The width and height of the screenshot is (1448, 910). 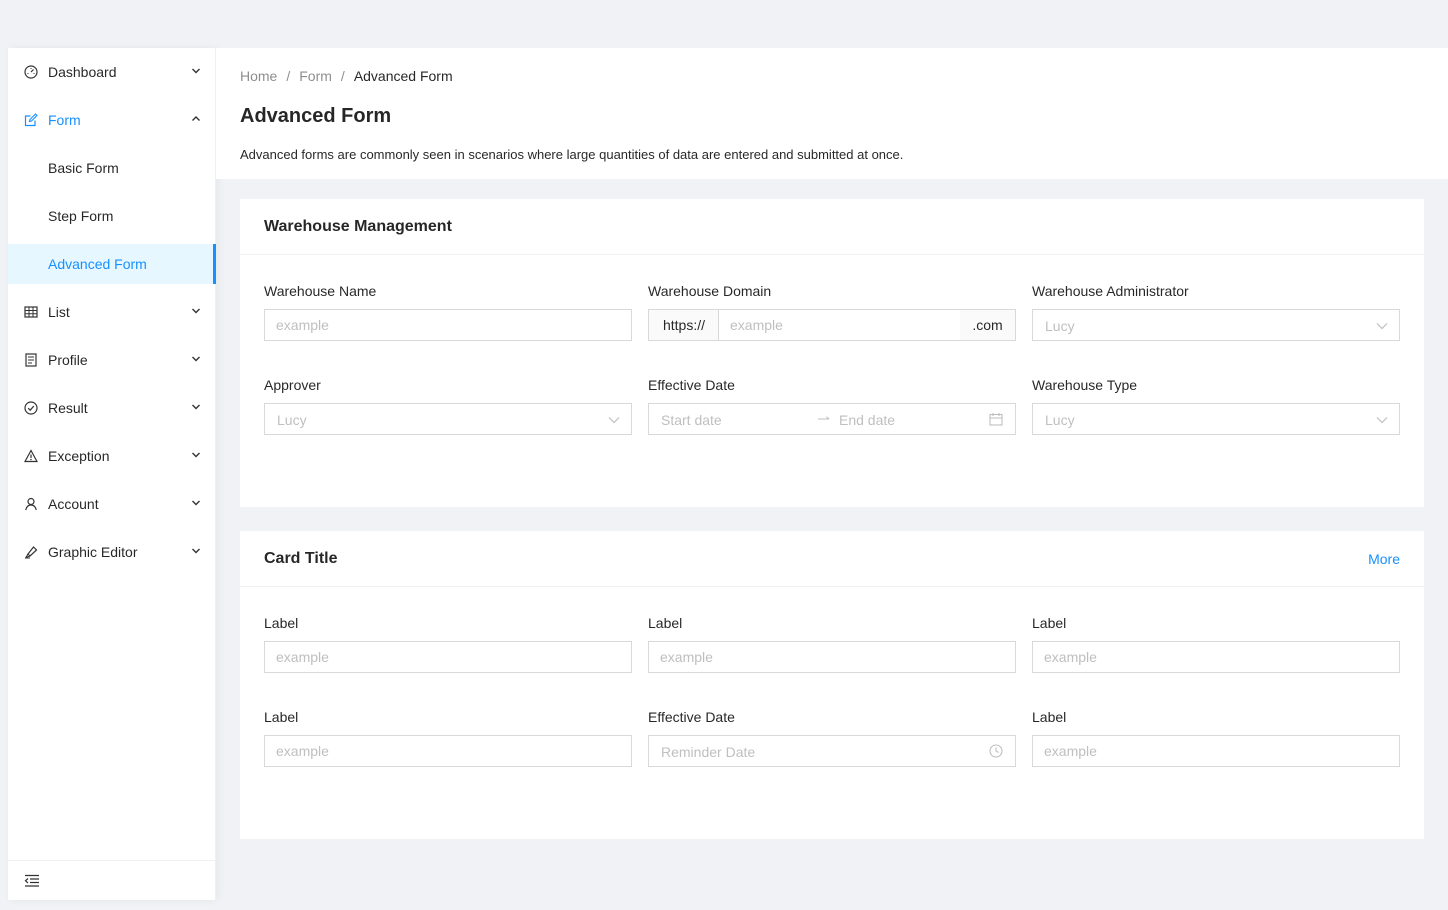 I want to click on sidebar-item-step-form: Step Form, so click(x=112, y=216).